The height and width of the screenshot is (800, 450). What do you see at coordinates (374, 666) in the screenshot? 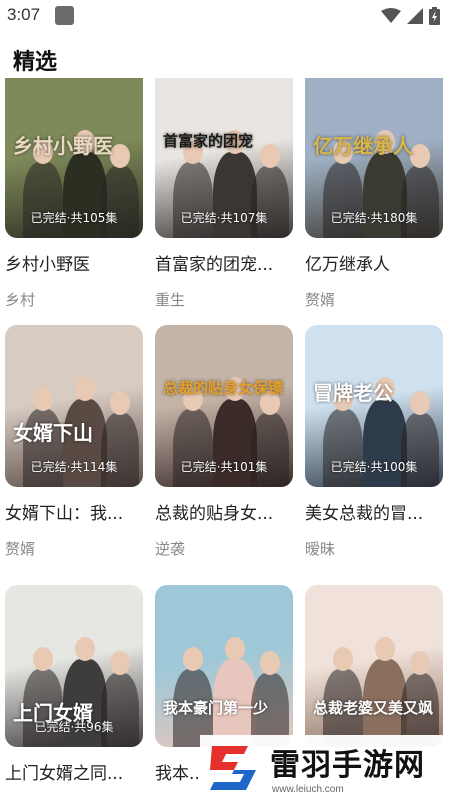
I see `drama-poster: 总裁老婆又美又飒` at bounding box center [374, 666].